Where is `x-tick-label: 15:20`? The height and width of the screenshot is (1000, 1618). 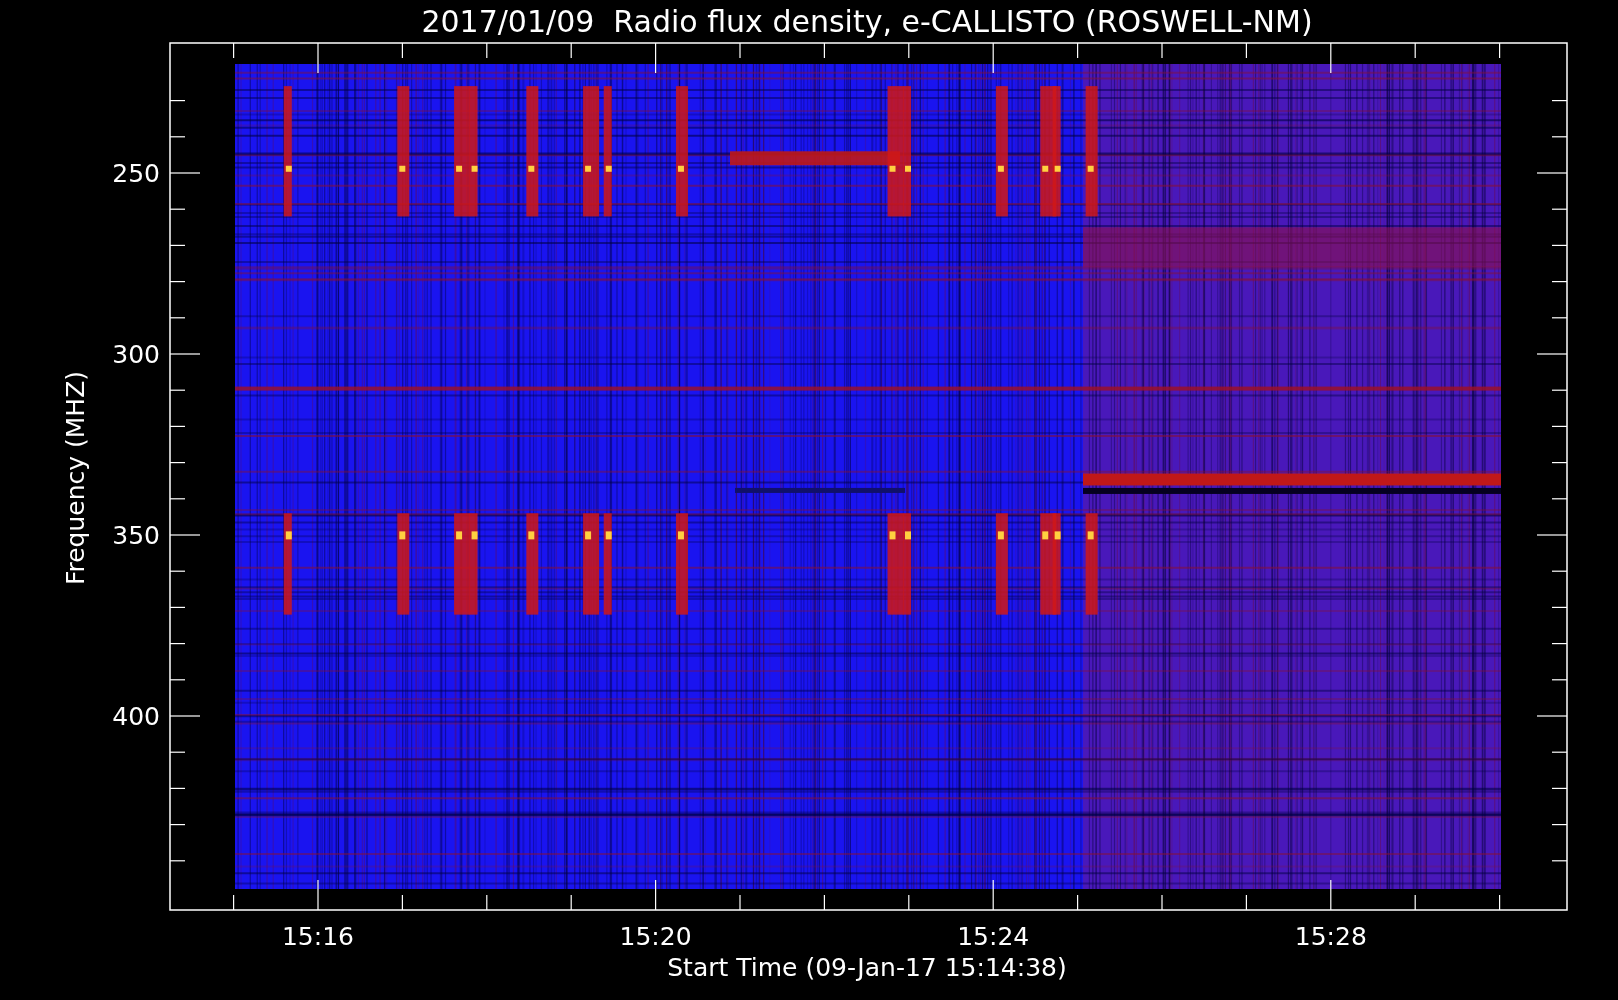 x-tick-label: 15:20 is located at coordinates (655, 936).